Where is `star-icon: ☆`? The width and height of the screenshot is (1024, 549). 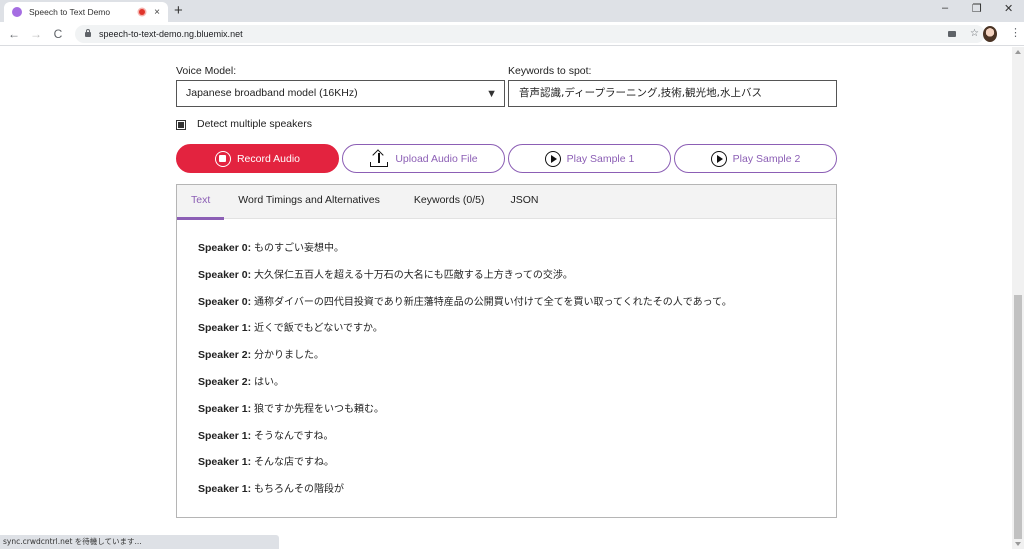 star-icon: ☆ is located at coordinates (974, 33).